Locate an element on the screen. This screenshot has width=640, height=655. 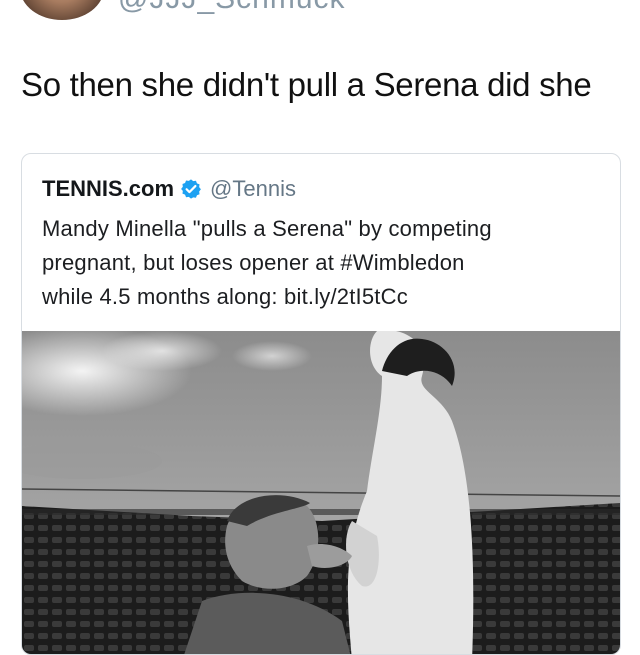
quoted-tweet-header: TENNIS.com @Tennis is located at coordinates (169, 189).